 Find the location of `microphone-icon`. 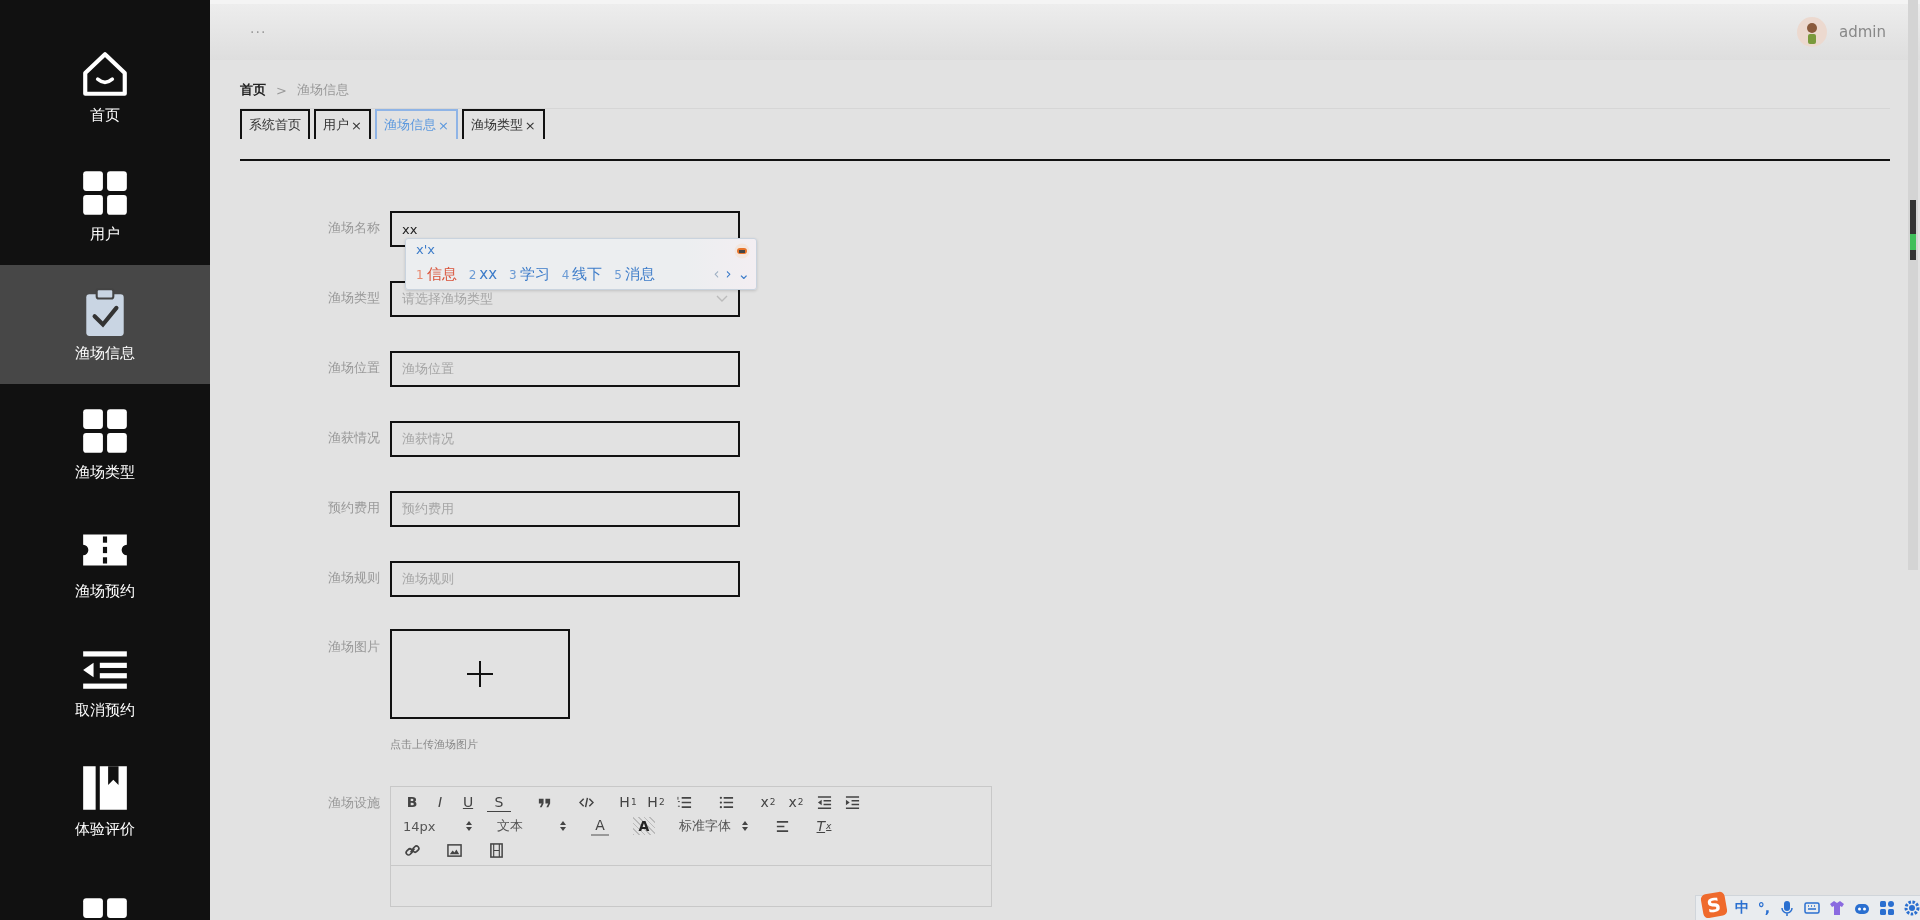

microphone-icon is located at coordinates (1787, 908).